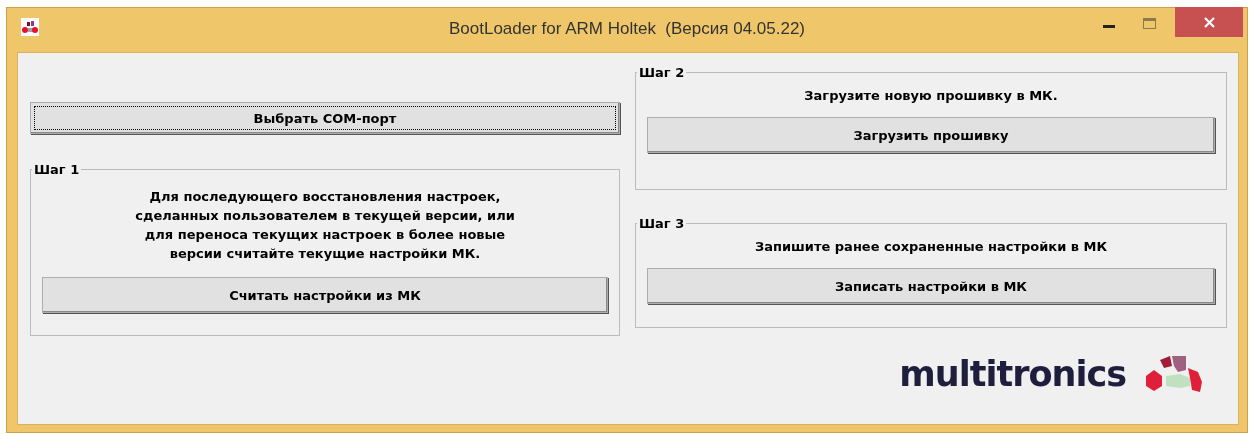 The width and height of the screenshot is (1256, 434). What do you see at coordinates (1012, 374) in the screenshot?
I see `brand-name: multitronics` at bounding box center [1012, 374].